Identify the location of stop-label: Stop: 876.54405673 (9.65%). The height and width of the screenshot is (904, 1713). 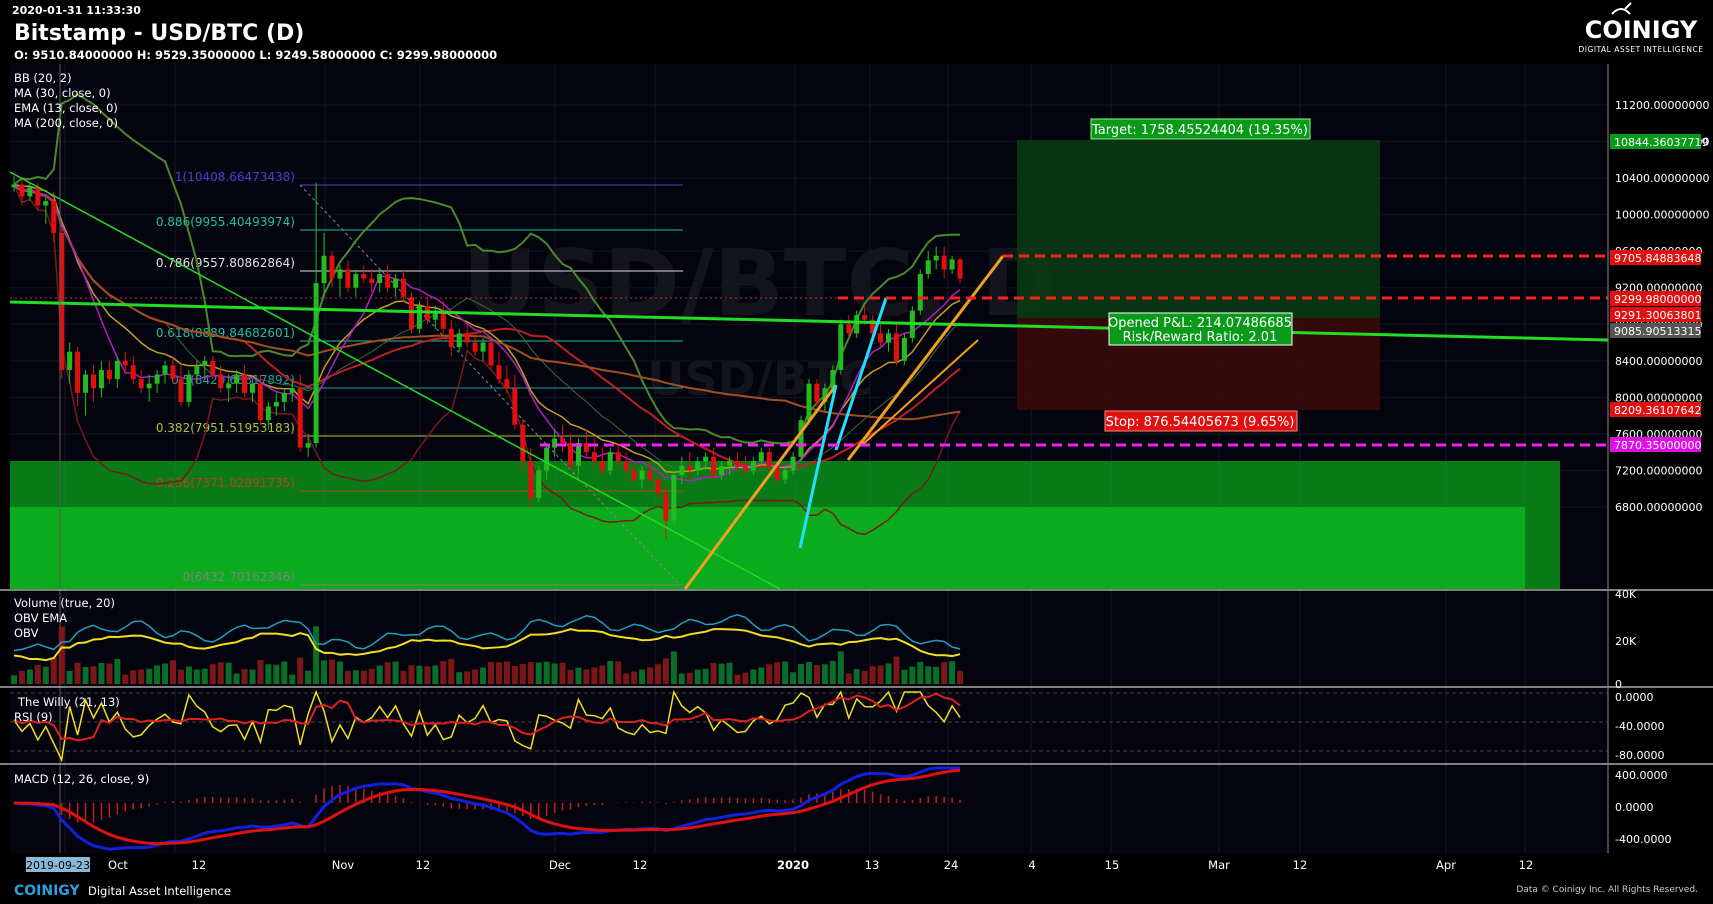
(1201, 421).